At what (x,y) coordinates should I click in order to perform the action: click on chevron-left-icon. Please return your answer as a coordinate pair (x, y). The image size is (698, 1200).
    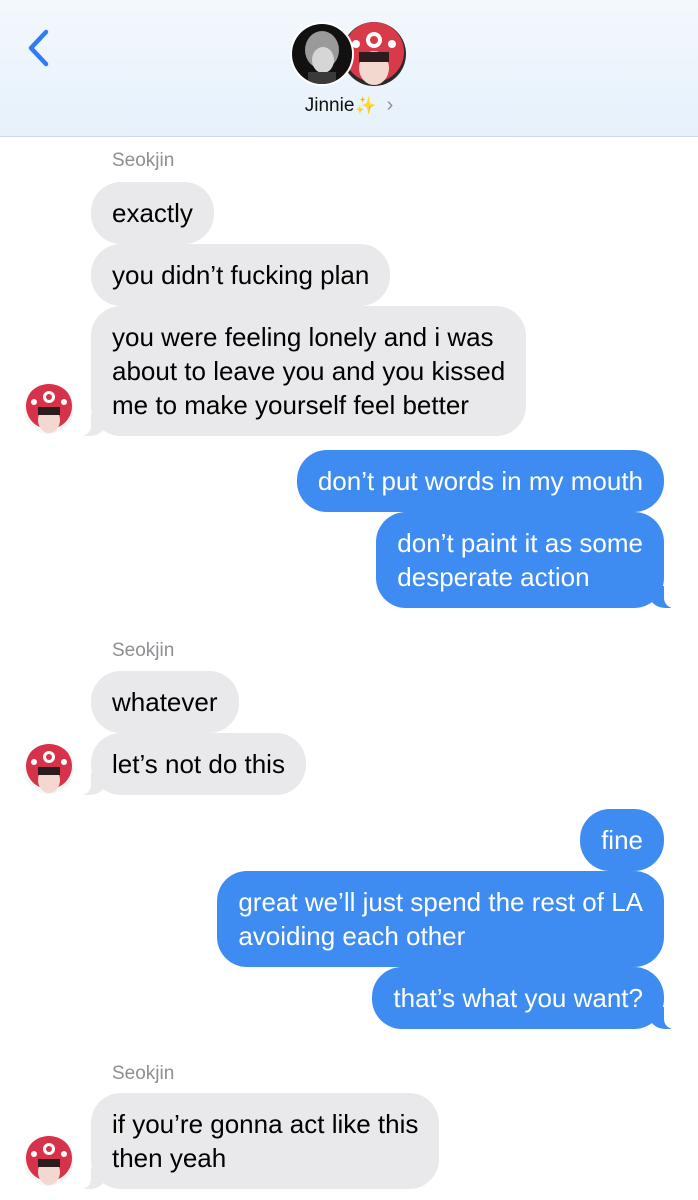
    Looking at the image, I should click on (40, 48).